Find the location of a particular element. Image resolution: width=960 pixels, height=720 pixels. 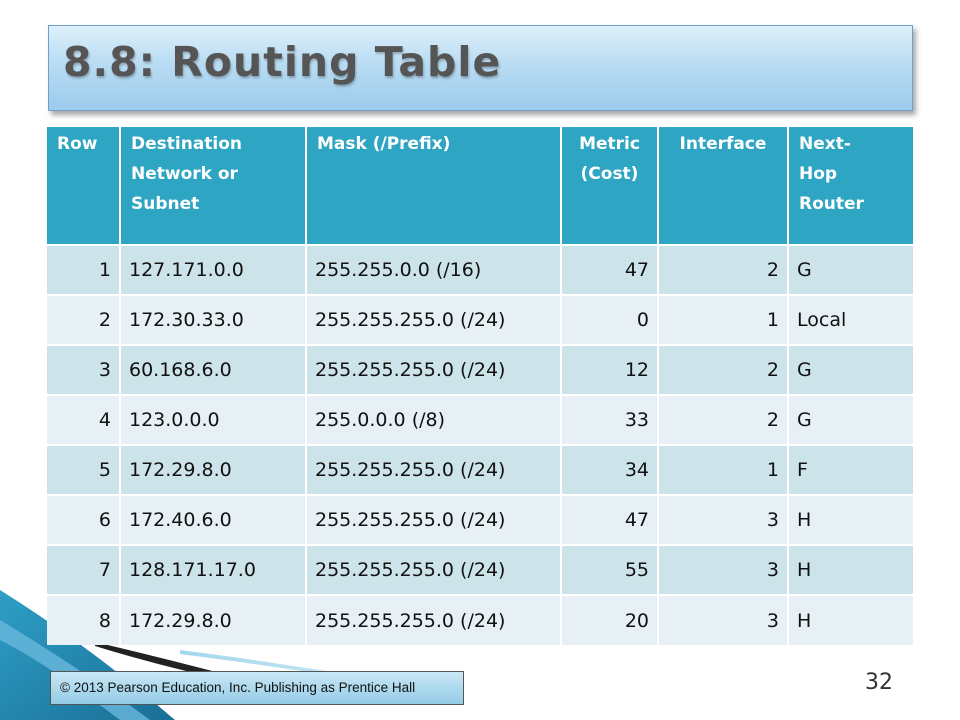

header-destination: Destination Network or Subnet is located at coordinates (213, 186).